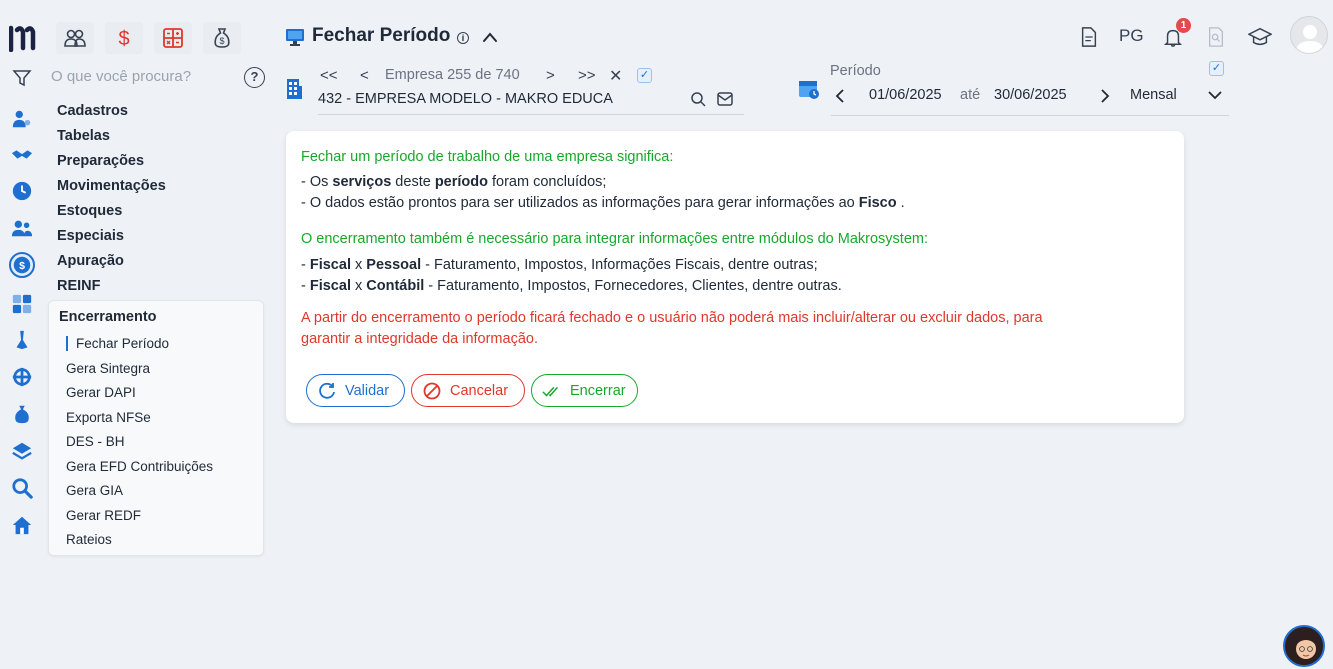 This screenshot has height=669, width=1333. I want to click on graduation-cap-icon, so click(1260, 37).